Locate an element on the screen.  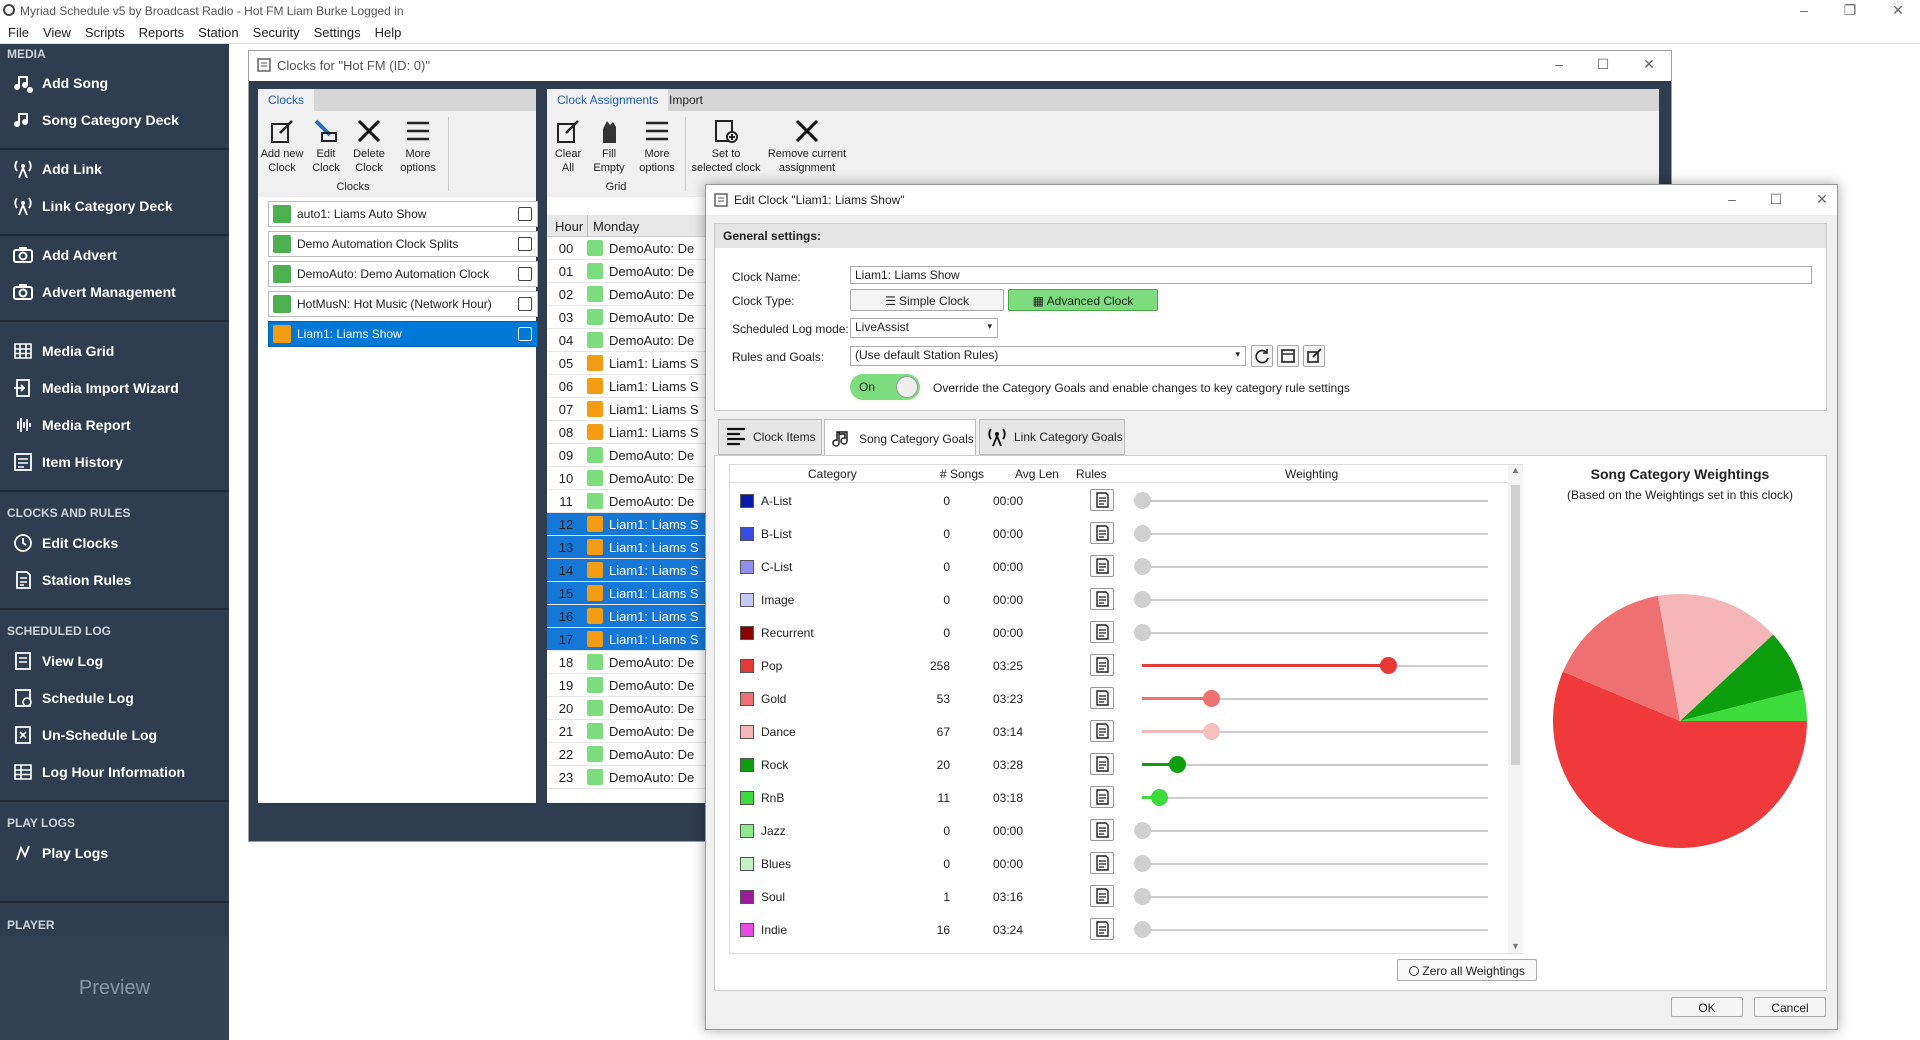
clock-name-input: Liam1: Liams Show is located at coordinates (1331, 275).